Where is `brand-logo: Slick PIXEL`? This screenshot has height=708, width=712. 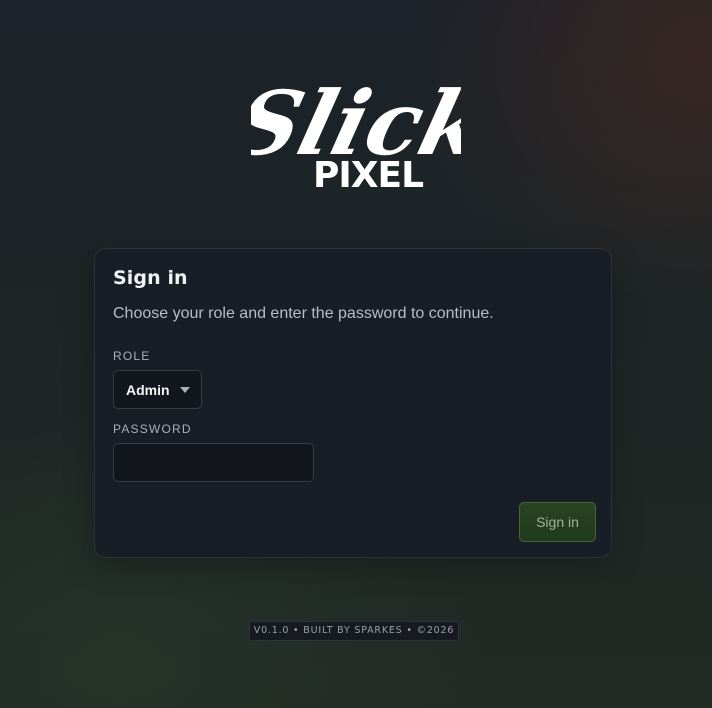
brand-logo: Slick PIXEL is located at coordinates (356, 124).